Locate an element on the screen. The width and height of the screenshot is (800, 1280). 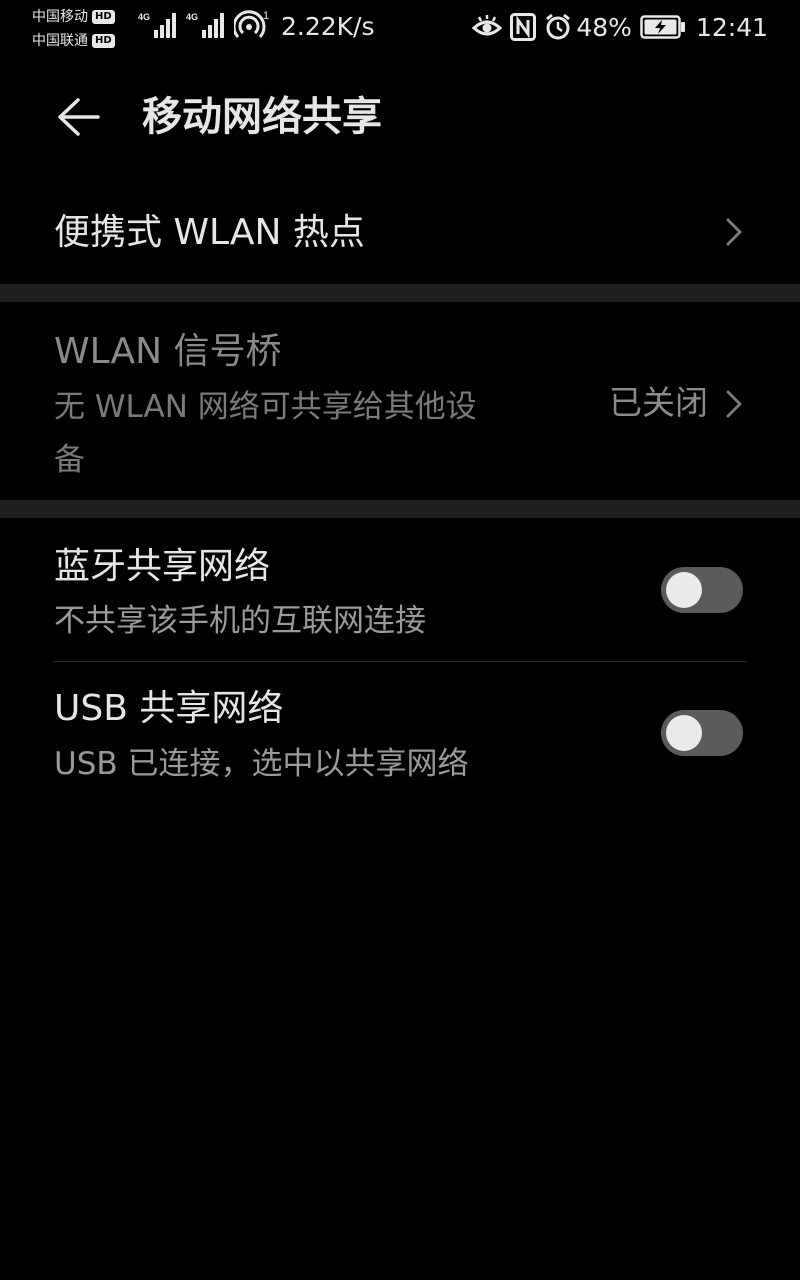
bluetooth-tethering-subtitle: 不共享该手机的互联网连接 is located at coordinates (240, 621).